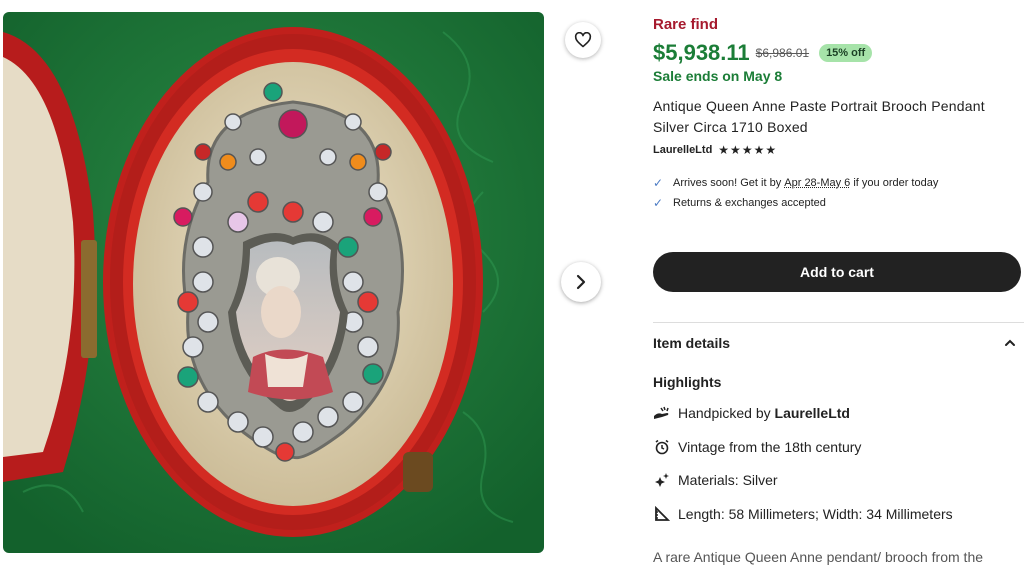 The width and height of the screenshot is (1024, 565). I want to click on returns-row: ✓ Returns & exchanges accepted, so click(739, 203).